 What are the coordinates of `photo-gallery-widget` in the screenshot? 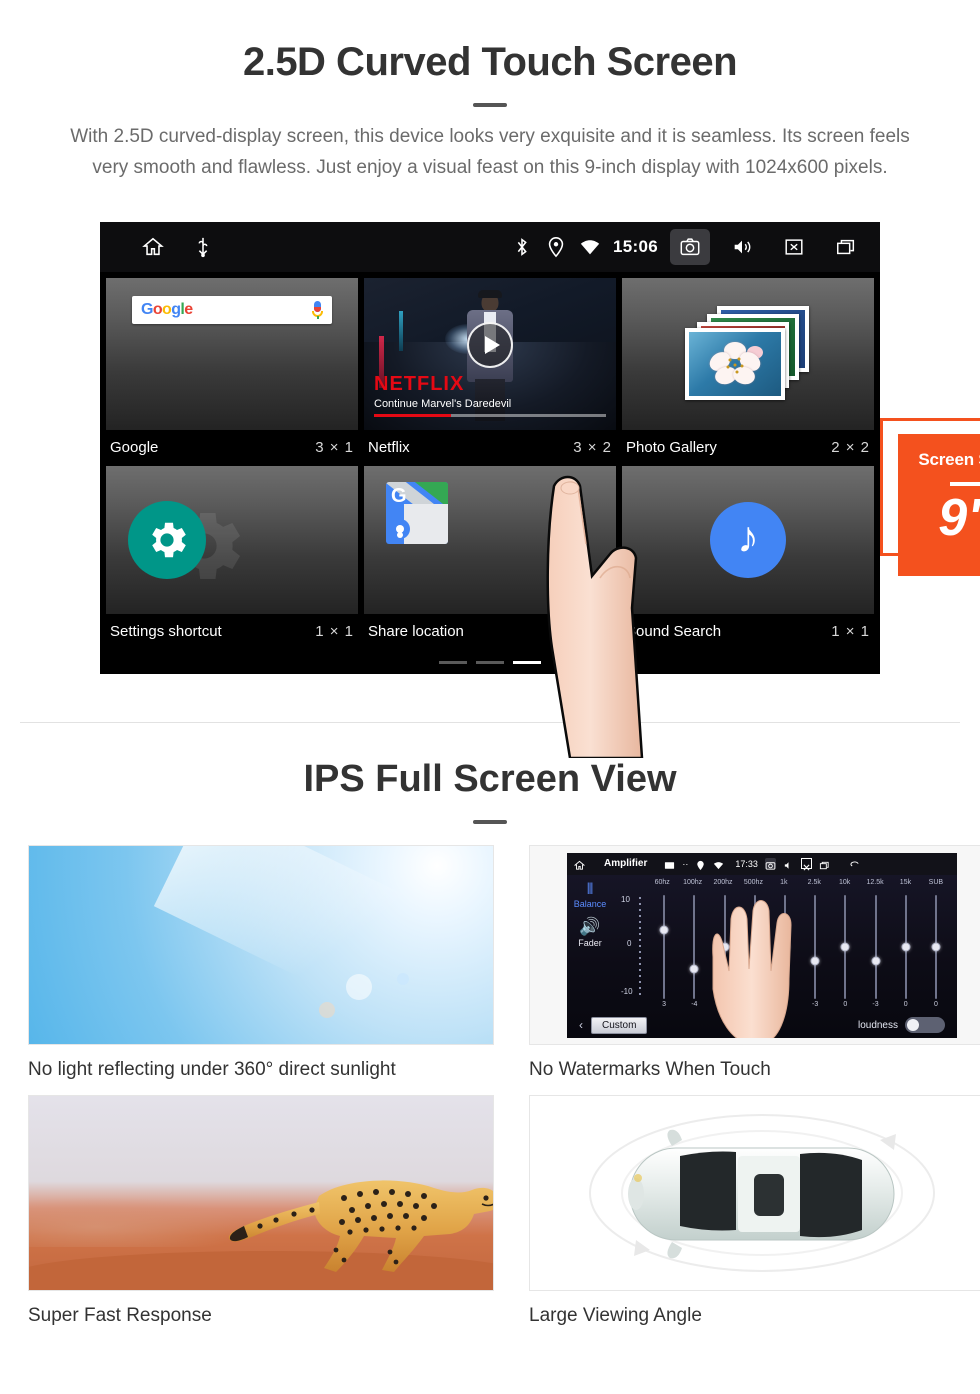 It's located at (748, 354).